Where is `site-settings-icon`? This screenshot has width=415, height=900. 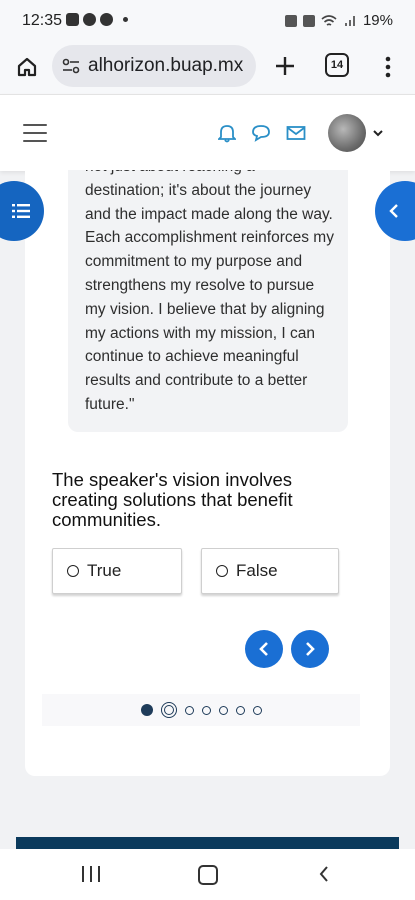 site-settings-icon is located at coordinates (71, 66).